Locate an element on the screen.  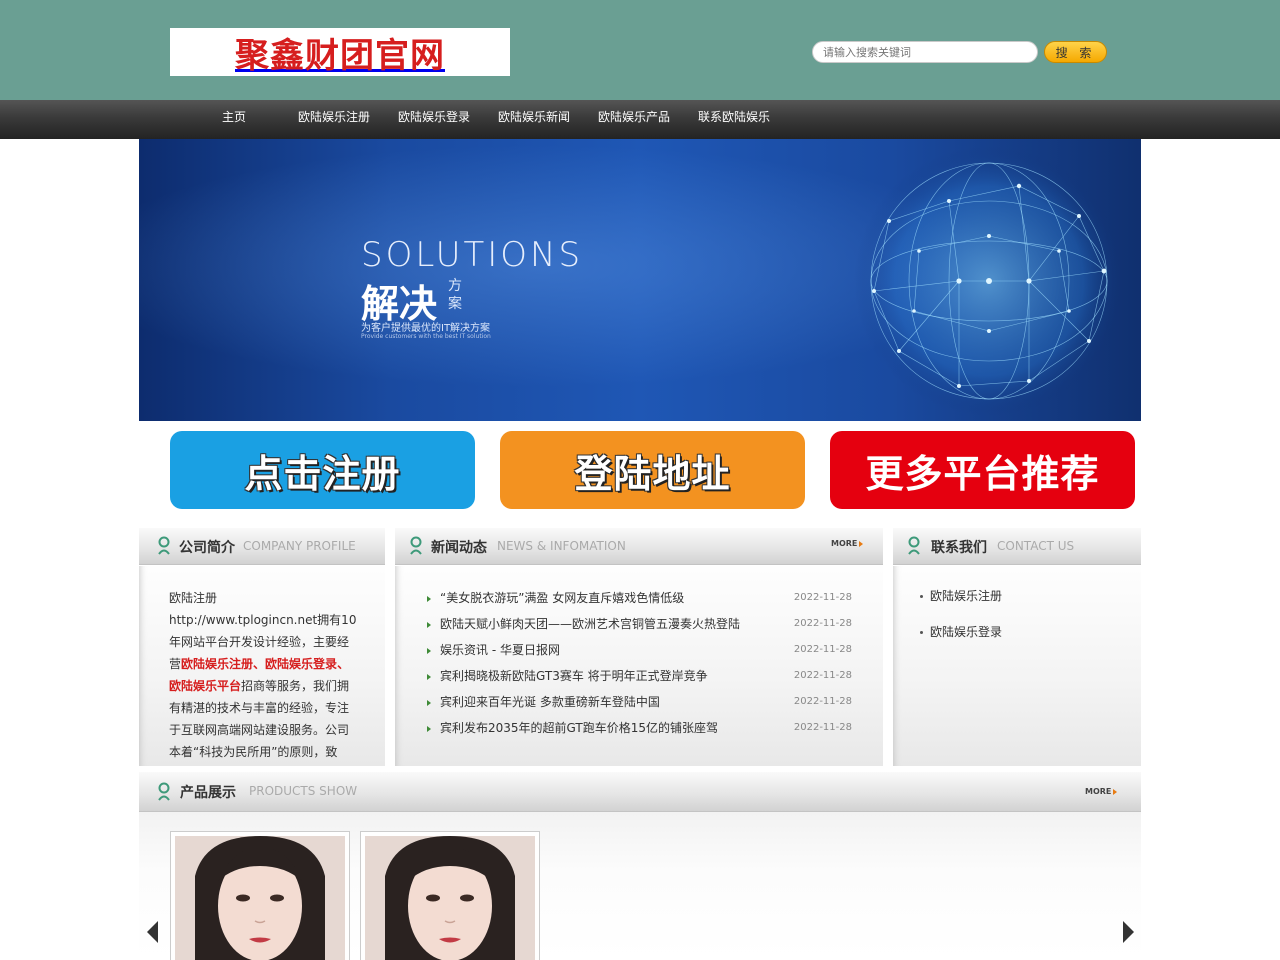
news-item: “美女脱衣游玩”满盈 女网友直斥嬉戏色情低级 2022-11-28 is located at coordinates (639, 601).